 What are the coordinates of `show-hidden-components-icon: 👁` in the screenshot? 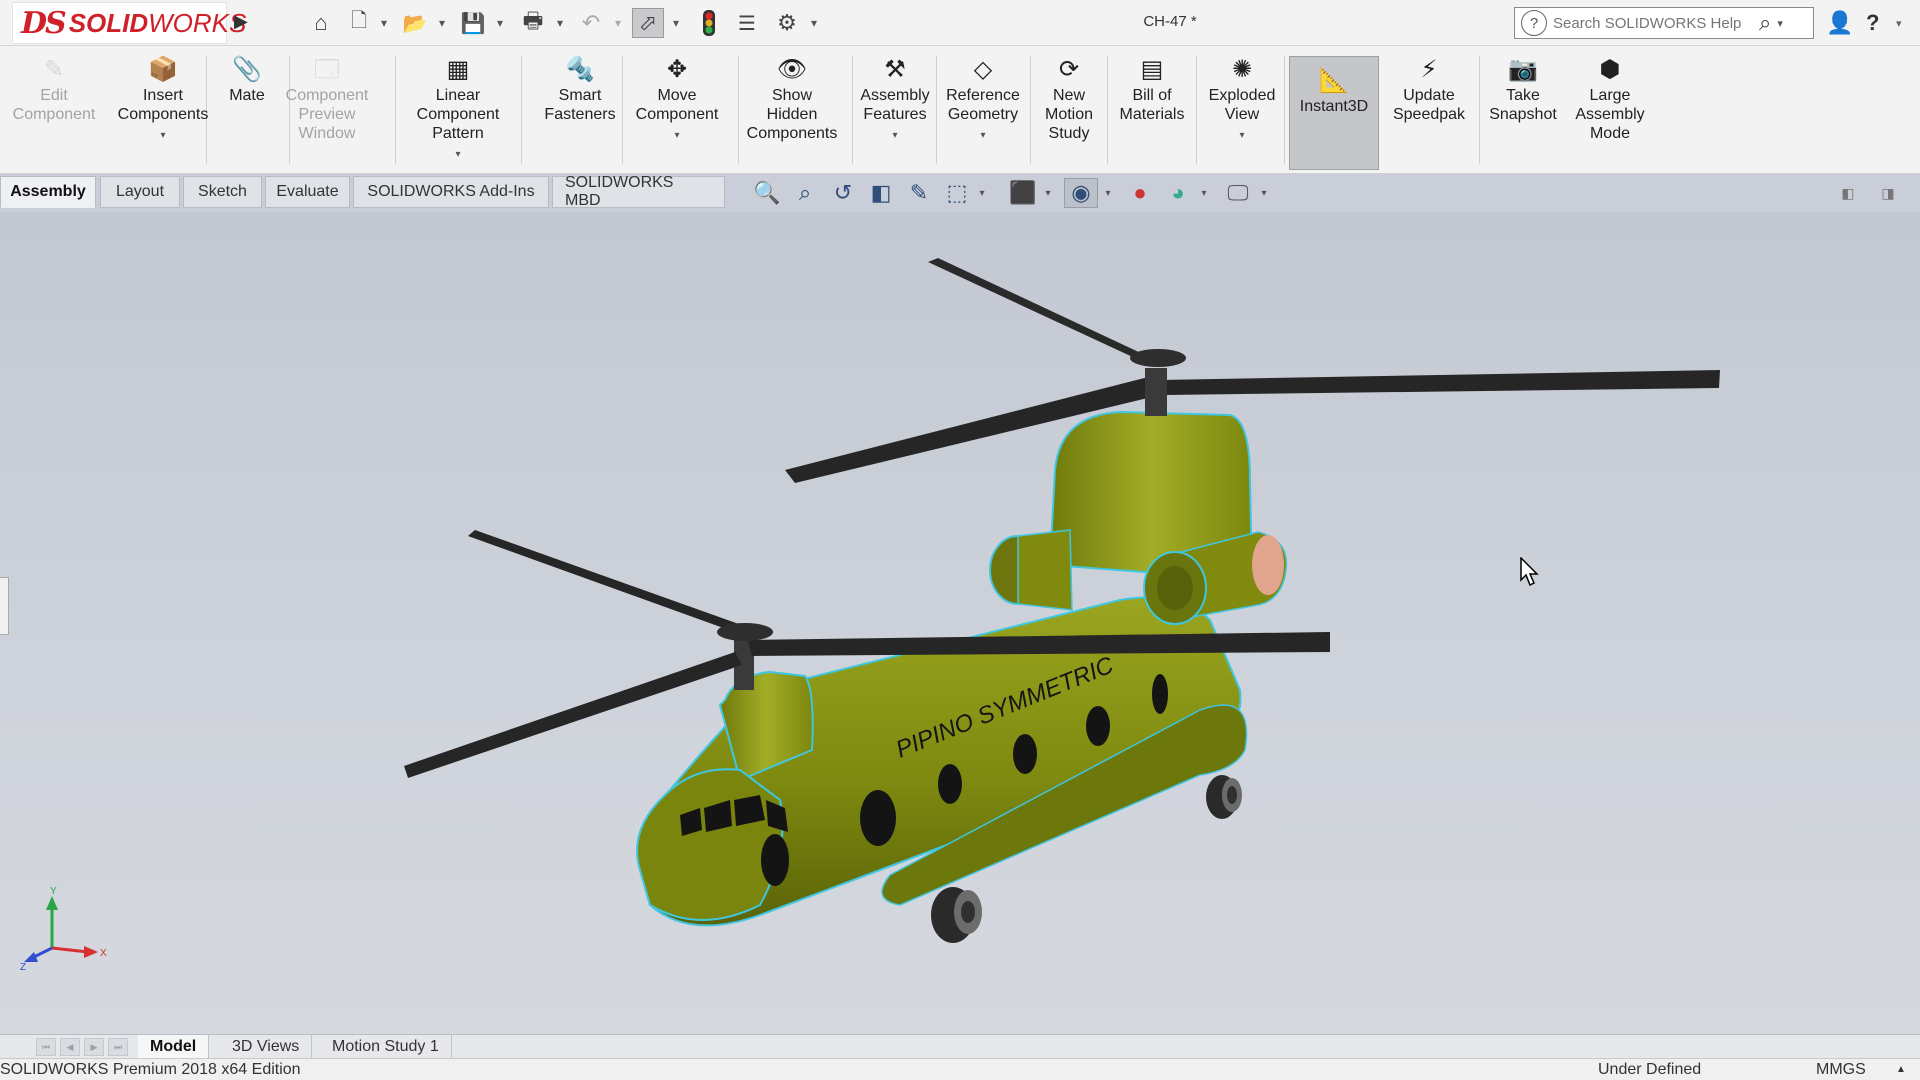 It's located at (792, 69).